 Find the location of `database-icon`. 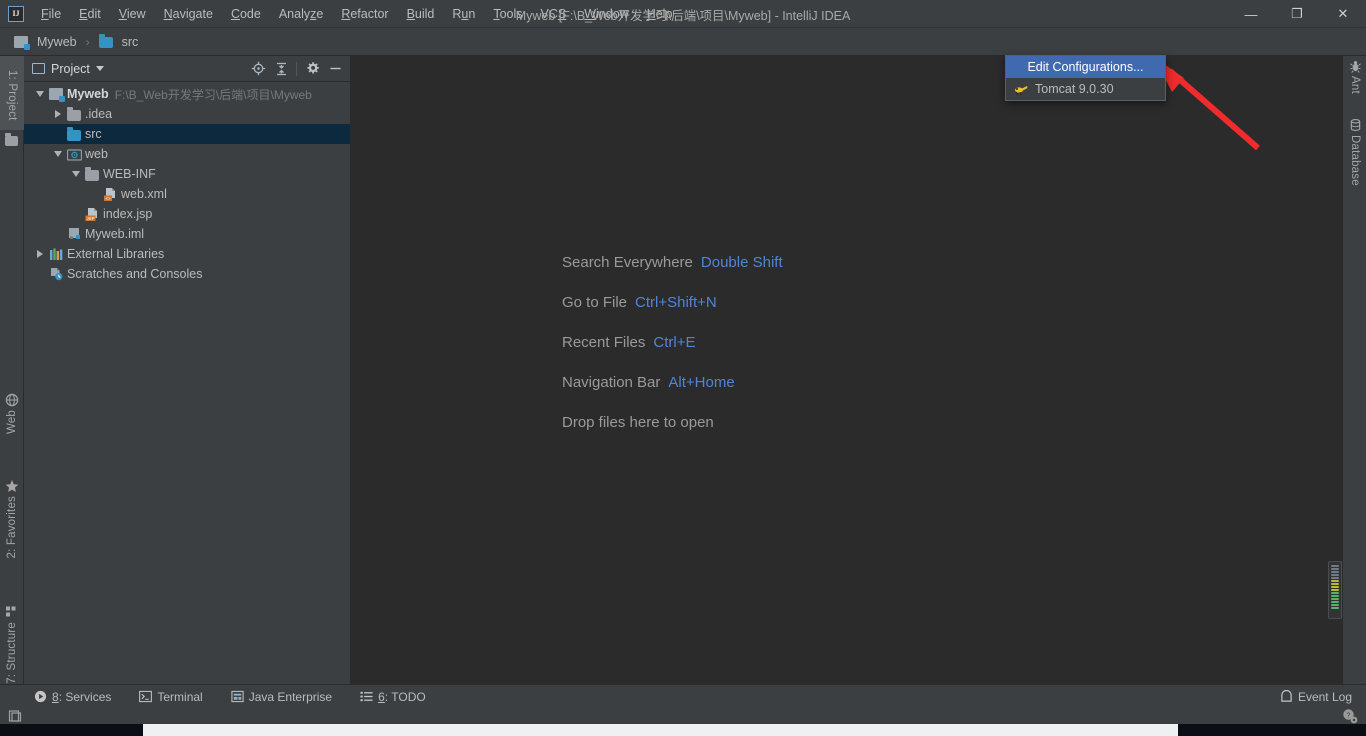

database-icon is located at coordinates (1355, 125).